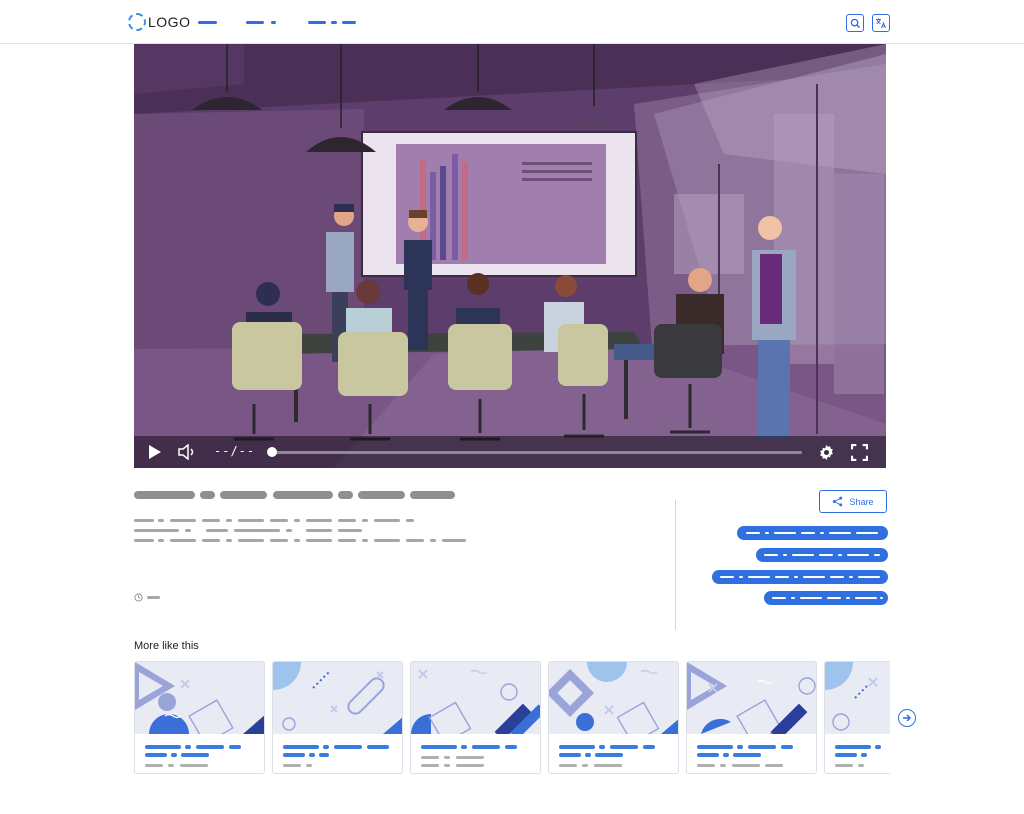 Image resolution: width=1024 pixels, height=814 pixels. Describe the element at coordinates (859, 452) in the screenshot. I see `fullscreen-icon` at that location.